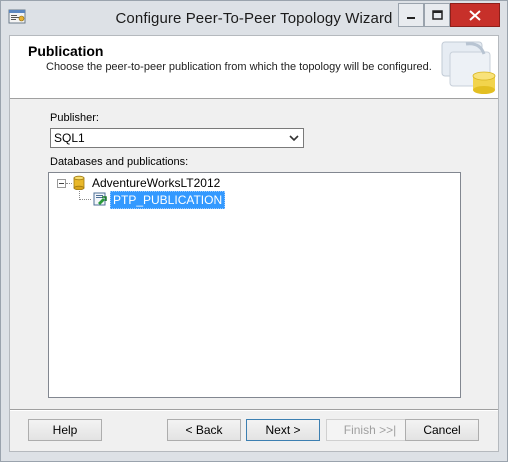 The height and width of the screenshot is (462, 508). I want to click on finish-button: Finish >>|, so click(370, 430).